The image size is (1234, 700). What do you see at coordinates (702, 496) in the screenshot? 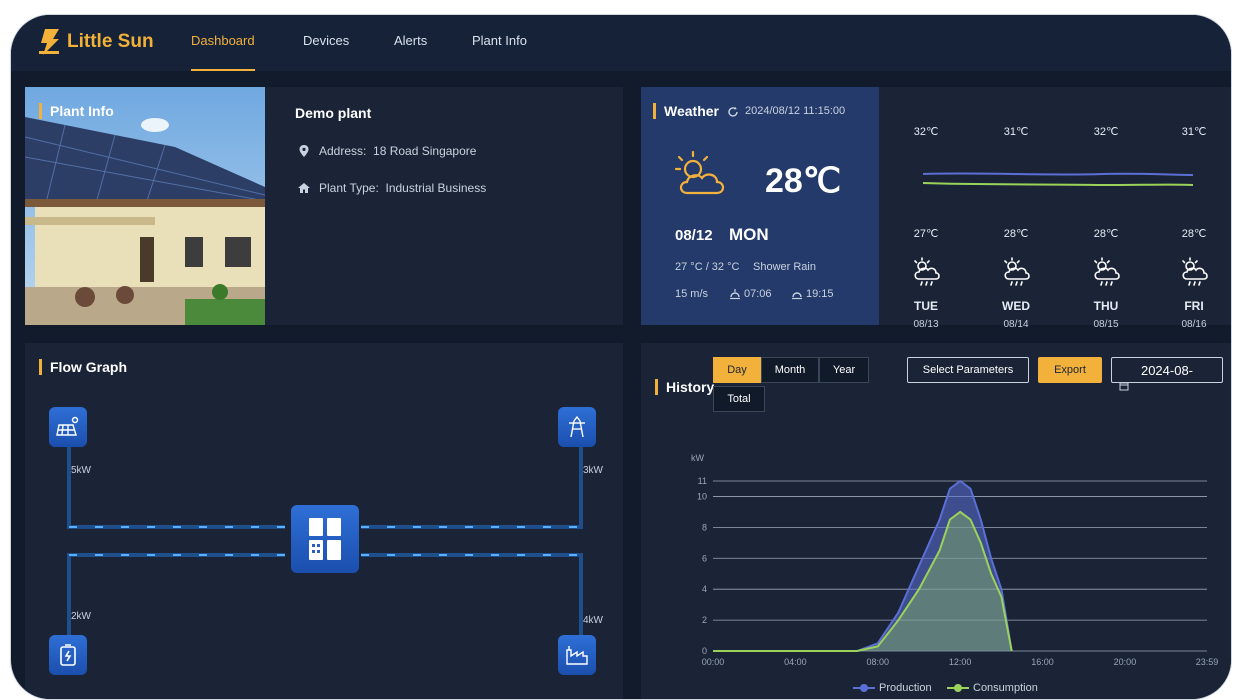
I see `y-tick-label: 10` at bounding box center [702, 496].